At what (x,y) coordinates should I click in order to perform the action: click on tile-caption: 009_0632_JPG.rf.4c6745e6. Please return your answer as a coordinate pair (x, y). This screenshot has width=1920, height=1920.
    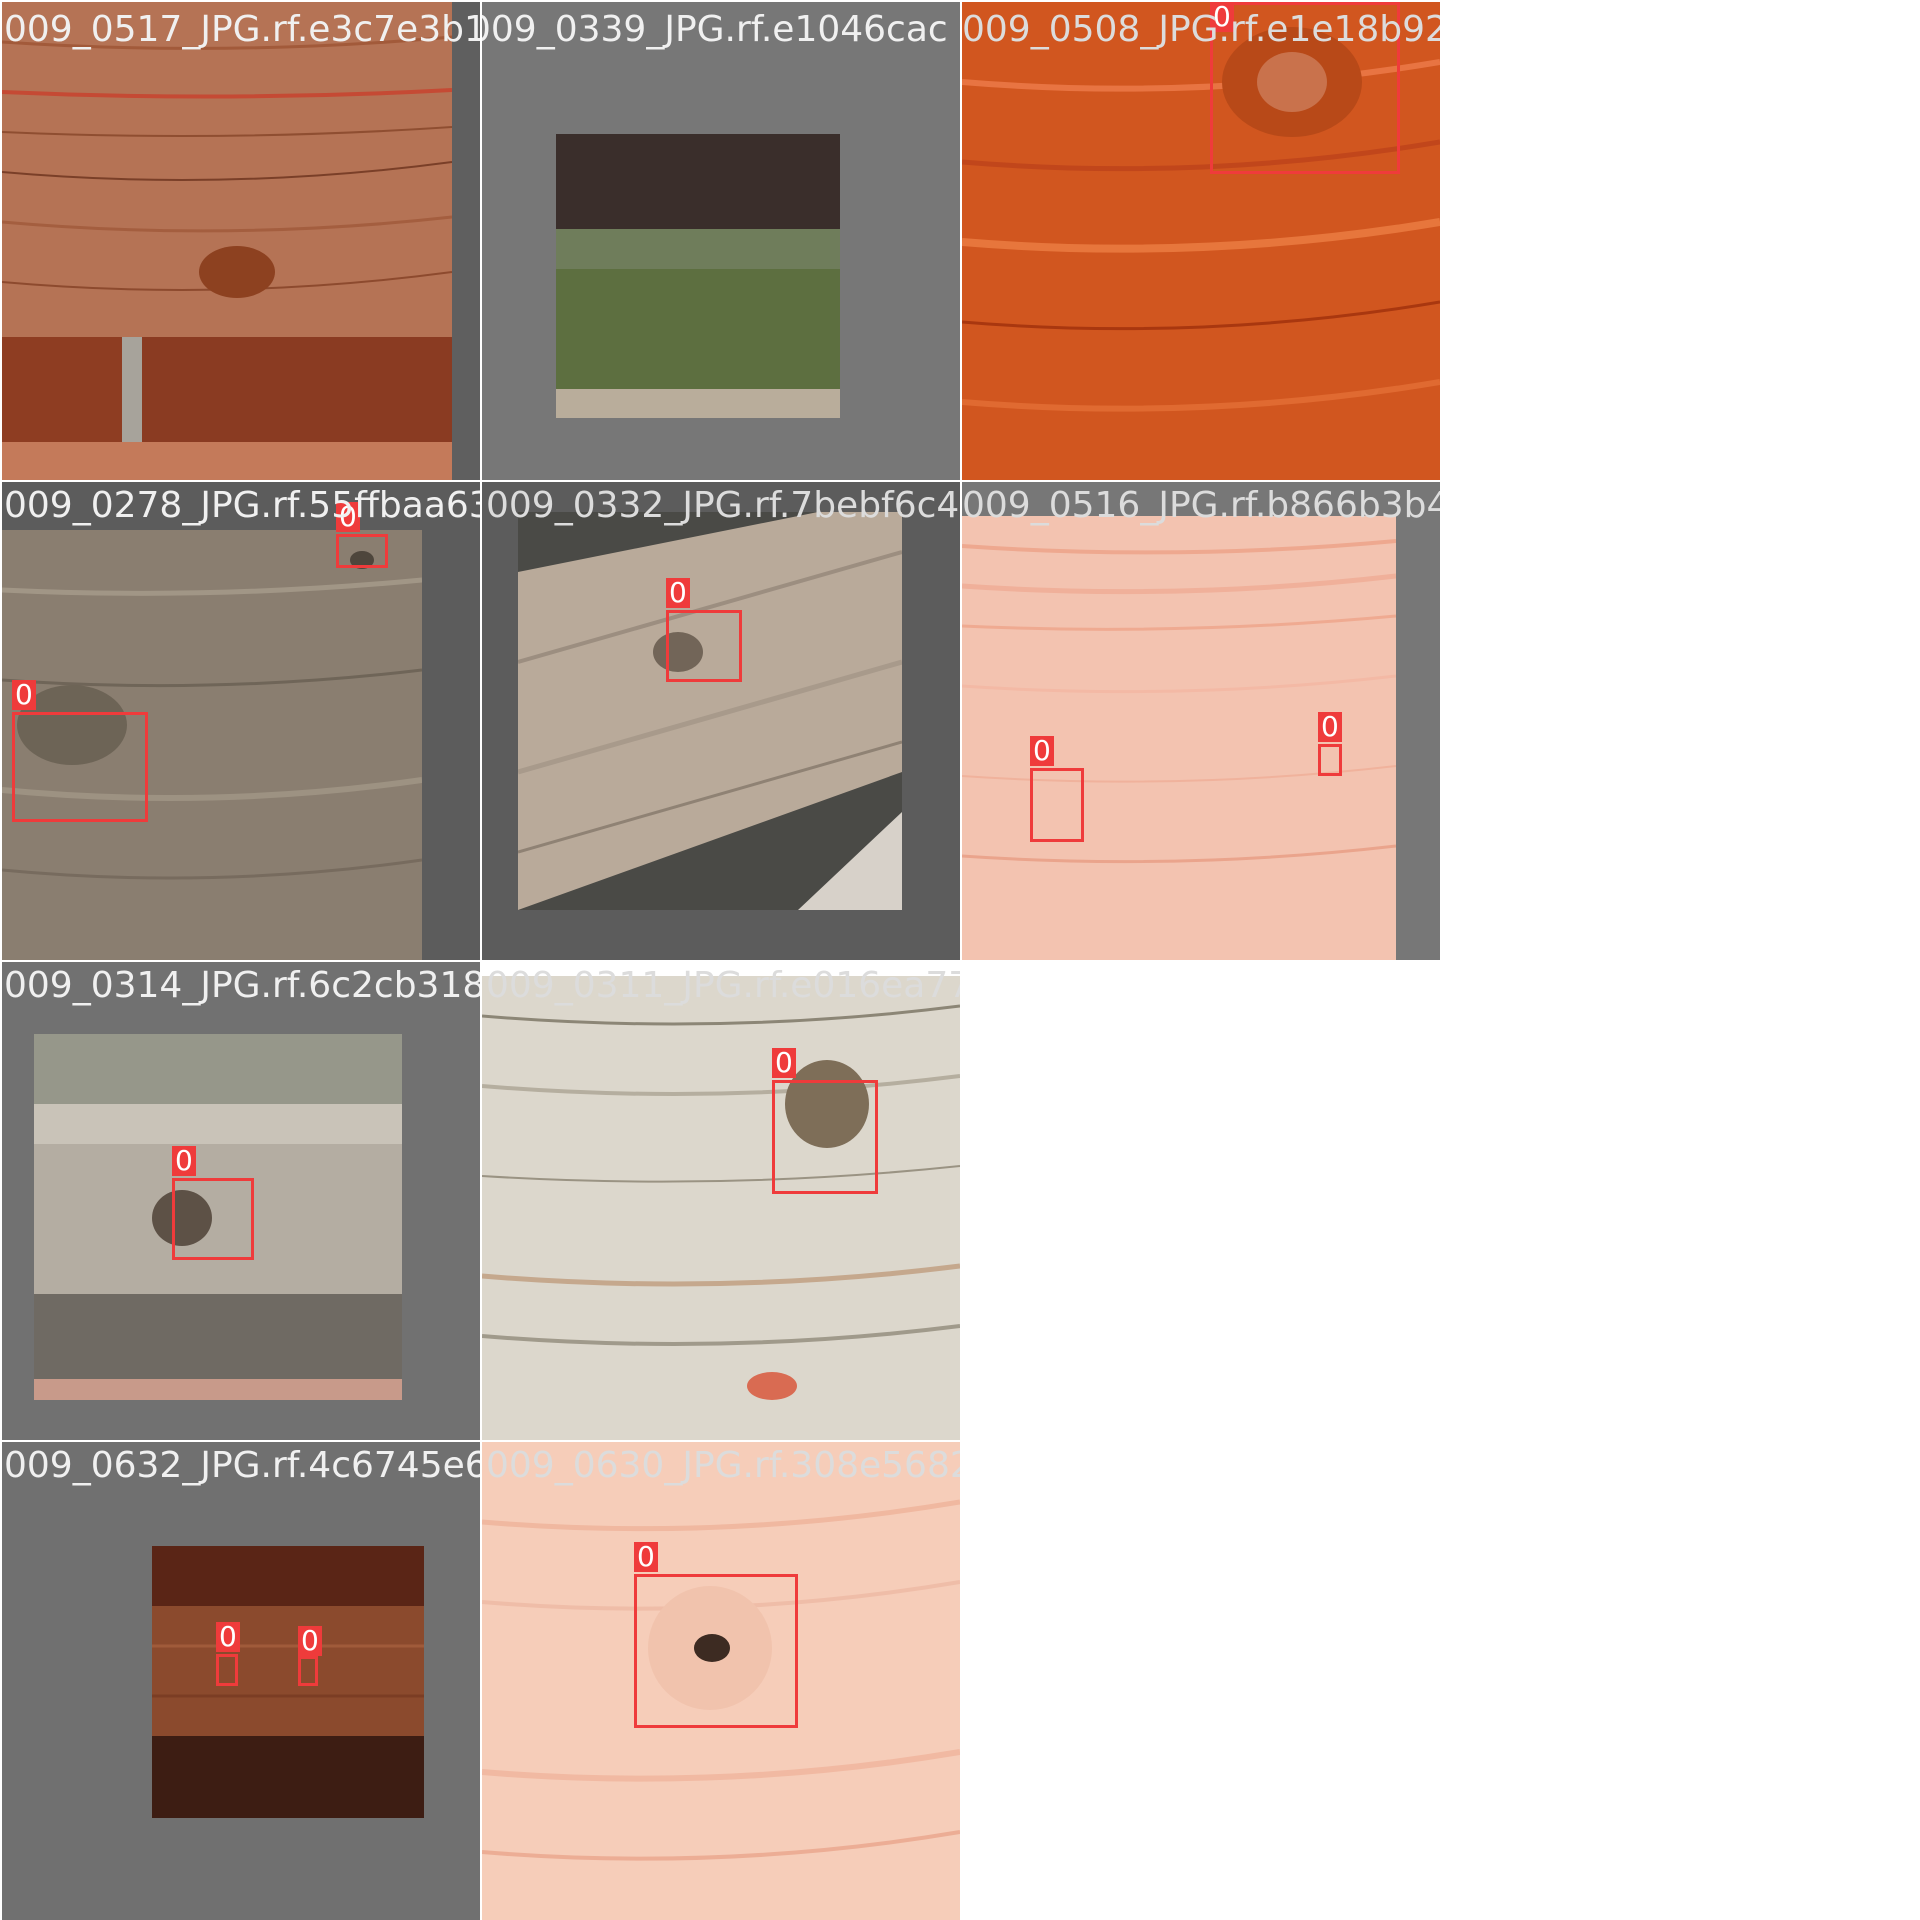
    Looking at the image, I should click on (242, 1465).